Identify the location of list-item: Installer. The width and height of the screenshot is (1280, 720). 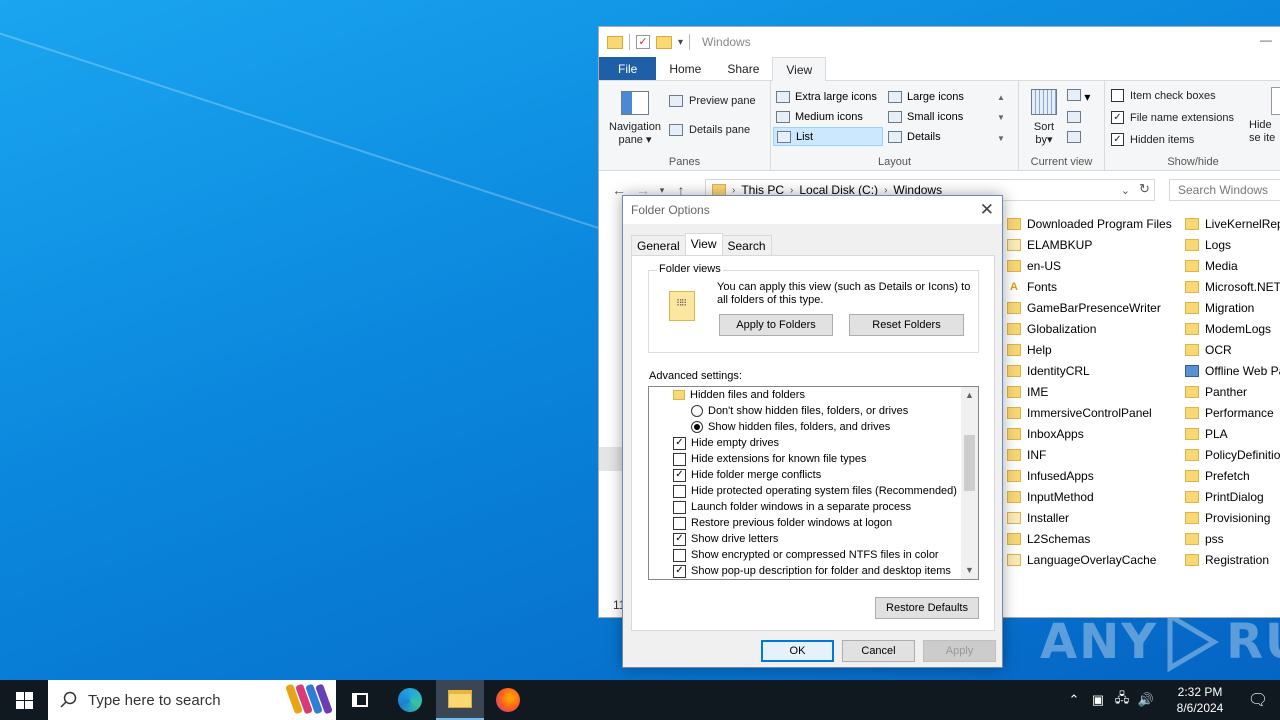
(1089, 517).